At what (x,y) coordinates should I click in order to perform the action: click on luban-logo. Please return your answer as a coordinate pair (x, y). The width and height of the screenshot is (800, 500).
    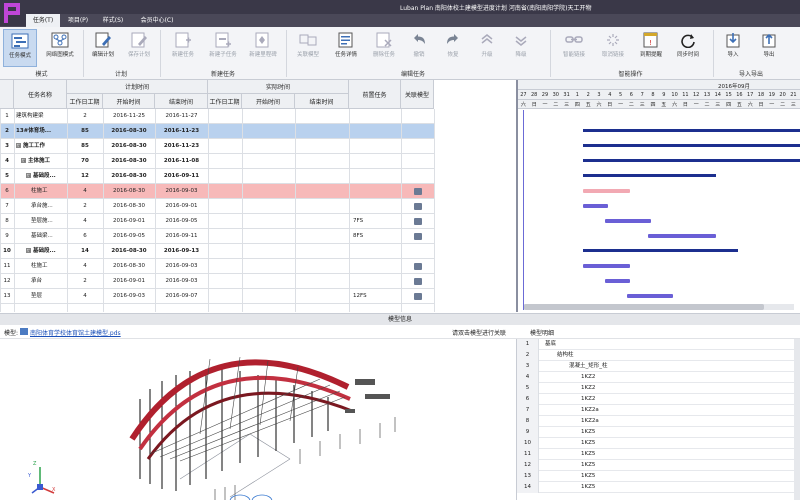
    Looking at the image, I should click on (13, 13).